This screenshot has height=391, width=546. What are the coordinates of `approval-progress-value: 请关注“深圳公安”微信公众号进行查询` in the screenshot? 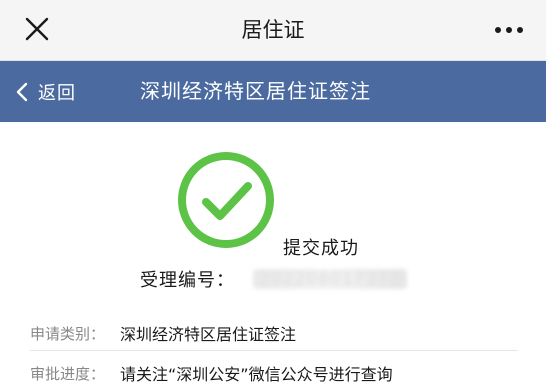 It's located at (256, 374).